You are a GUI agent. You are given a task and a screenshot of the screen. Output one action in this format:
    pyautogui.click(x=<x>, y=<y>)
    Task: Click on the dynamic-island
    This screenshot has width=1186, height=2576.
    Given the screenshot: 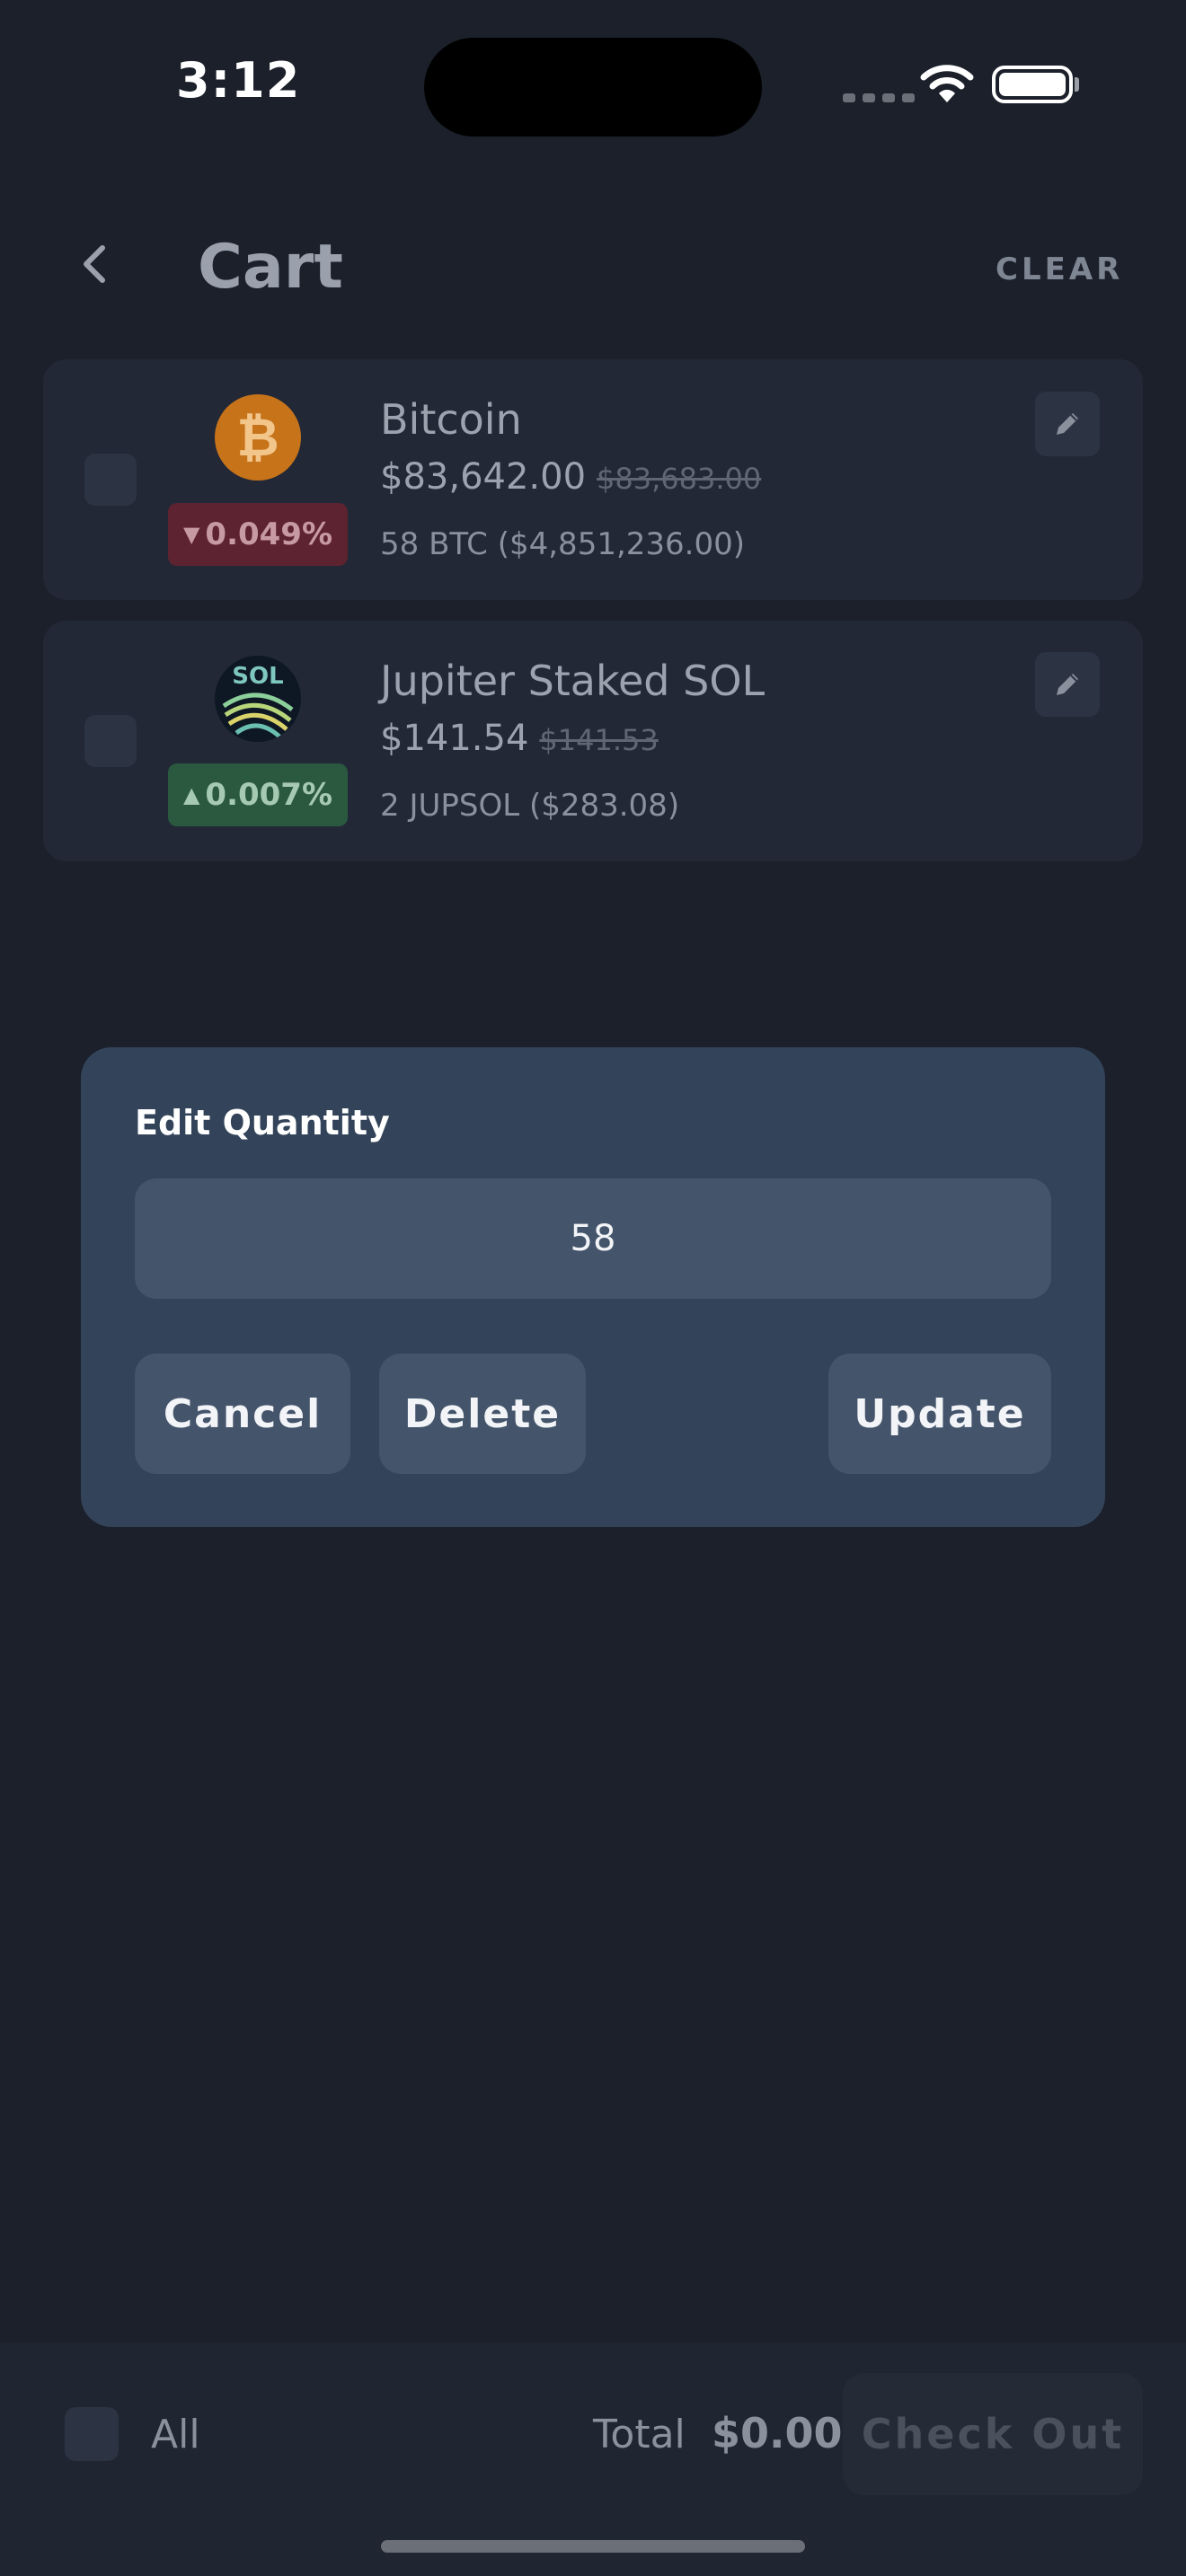 What is the action you would take?
    pyautogui.click(x=593, y=87)
    